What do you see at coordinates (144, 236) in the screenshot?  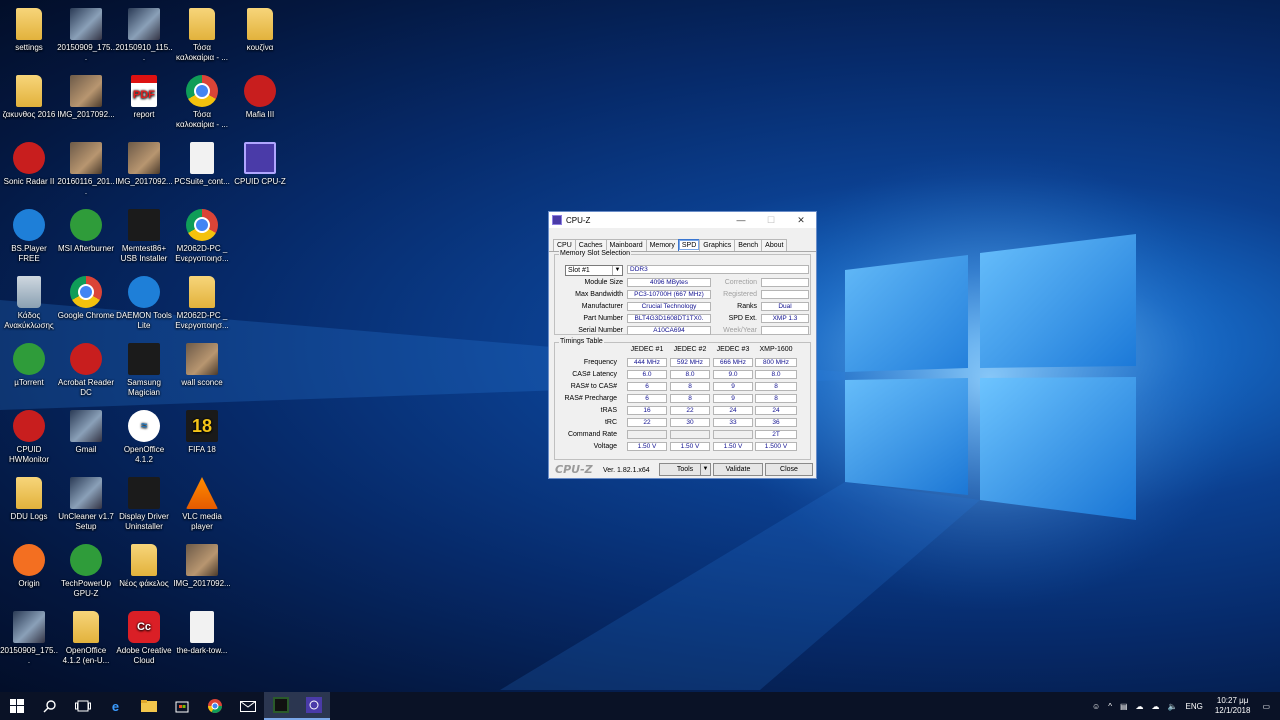 I see `desktop-icon: Memtest86+ USB Installer` at bounding box center [144, 236].